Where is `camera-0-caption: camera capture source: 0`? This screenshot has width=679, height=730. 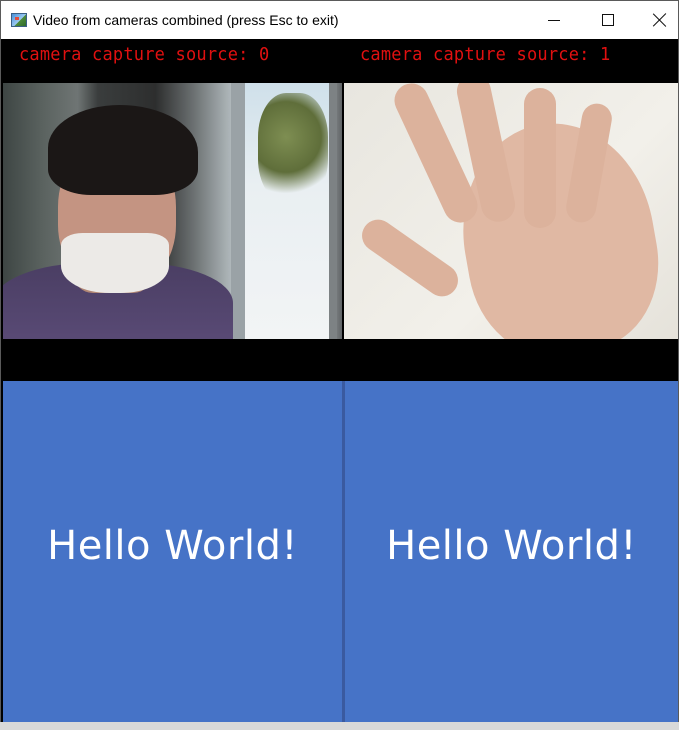
camera-0-caption: camera capture source: 0 is located at coordinates (144, 55).